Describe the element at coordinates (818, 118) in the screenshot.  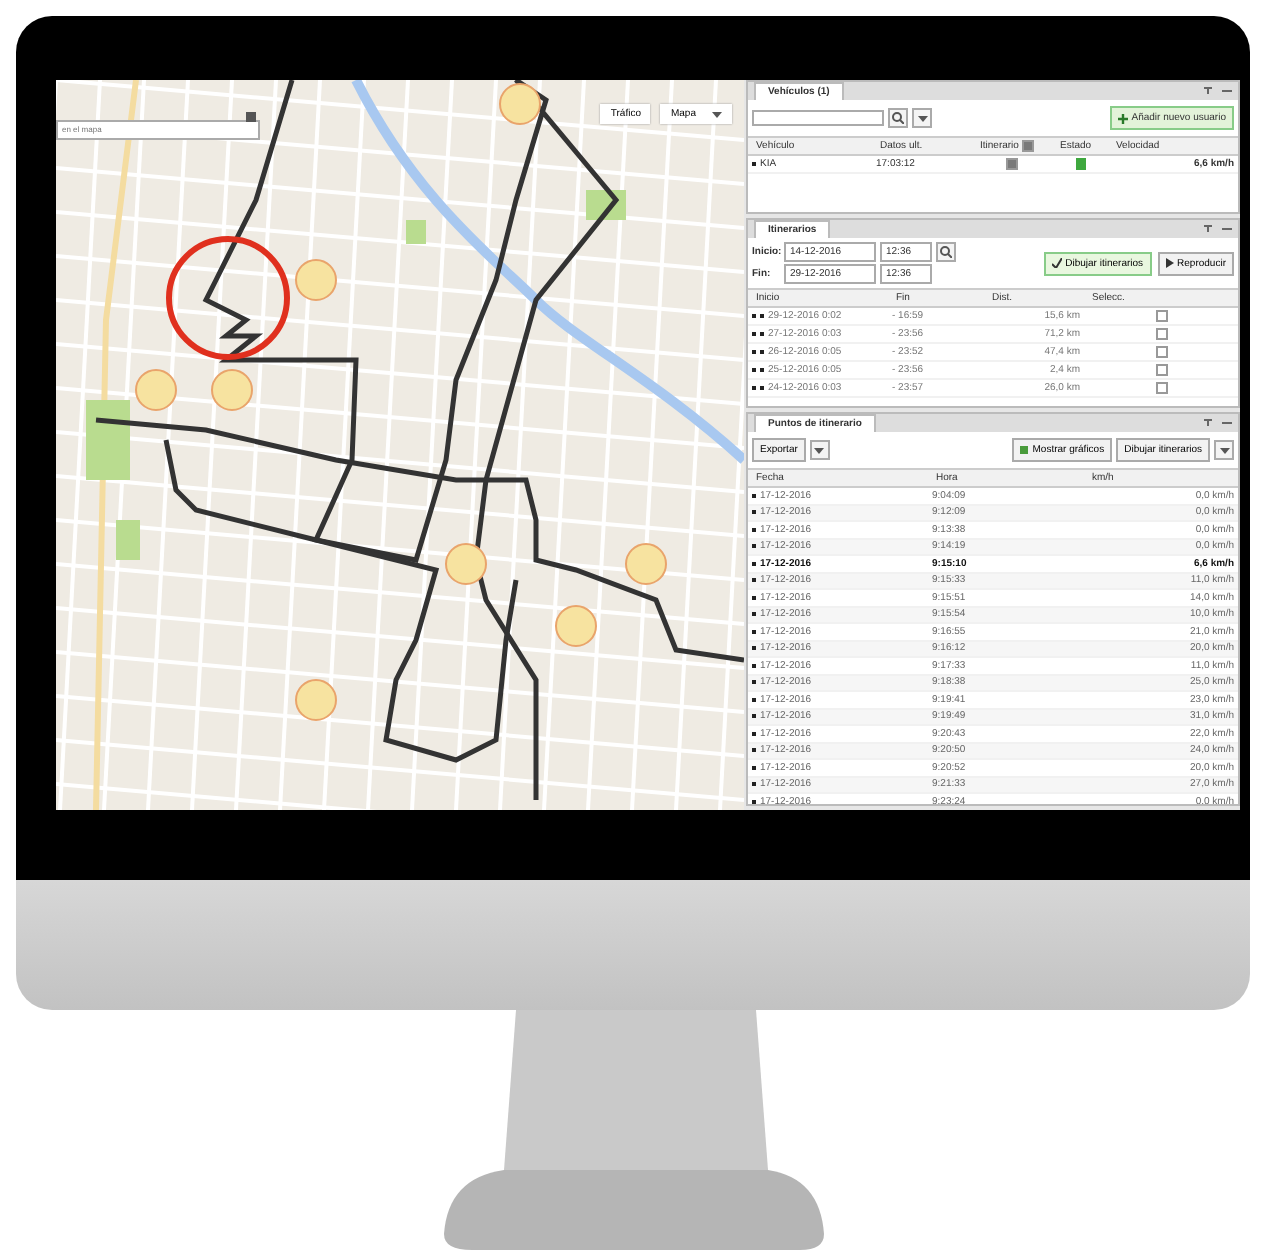
I see `search-field` at that location.